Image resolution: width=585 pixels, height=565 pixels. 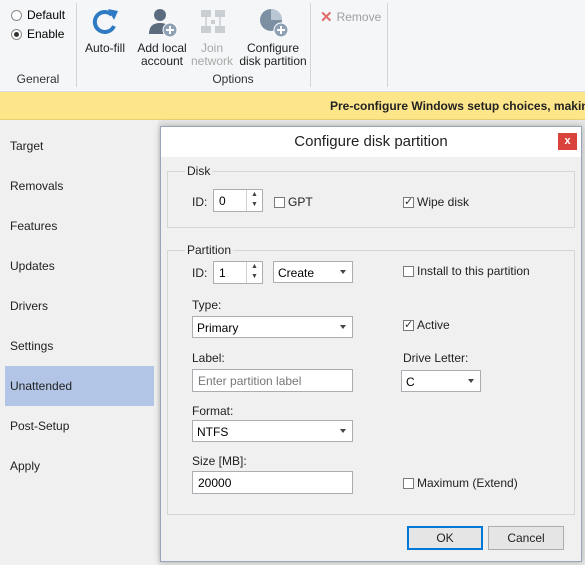 I want to click on autofill-label: Auto-fill, so click(x=104, y=48).